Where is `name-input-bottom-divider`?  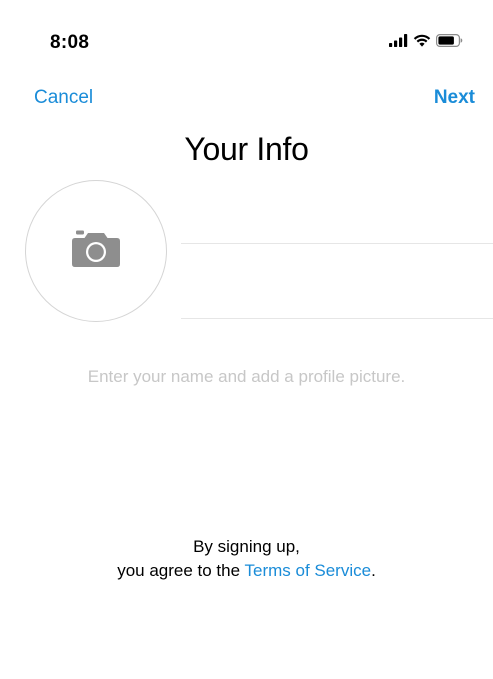 name-input-bottom-divider is located at coordinates (337, 318).